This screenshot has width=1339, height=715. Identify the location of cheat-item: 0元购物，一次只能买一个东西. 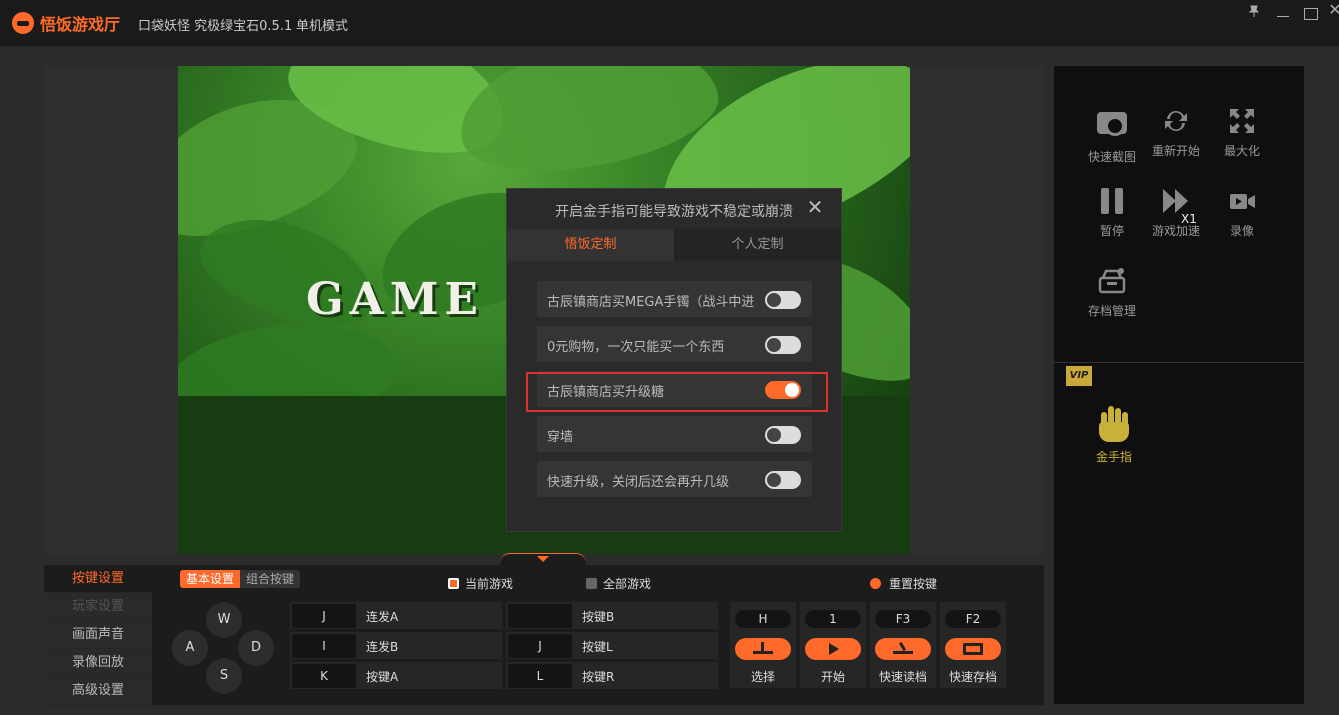
(674, 344).